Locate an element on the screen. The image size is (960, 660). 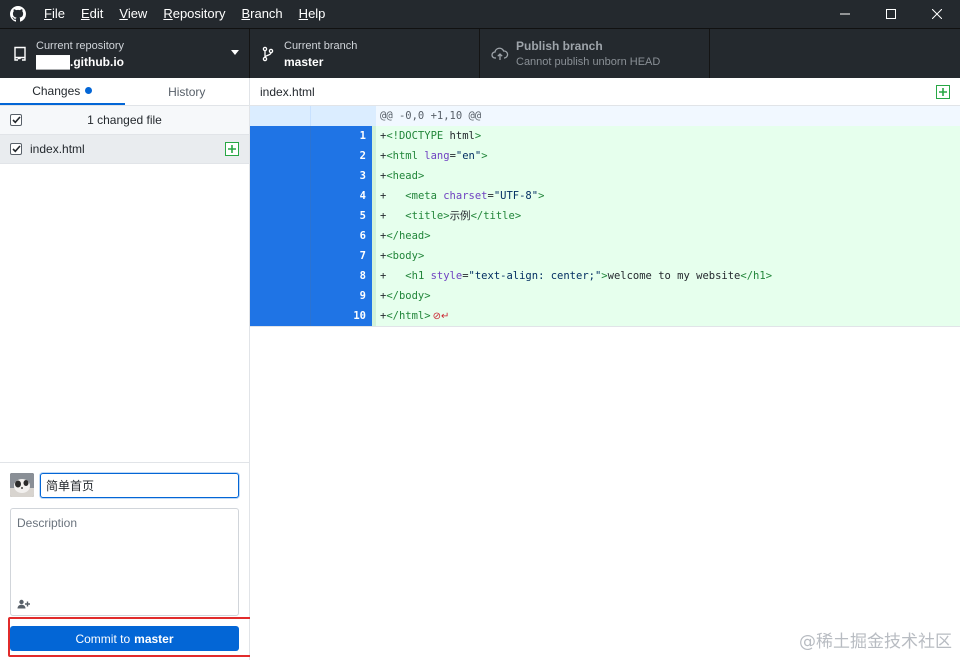
line-number: 5 is located at coordinates (341, 216).